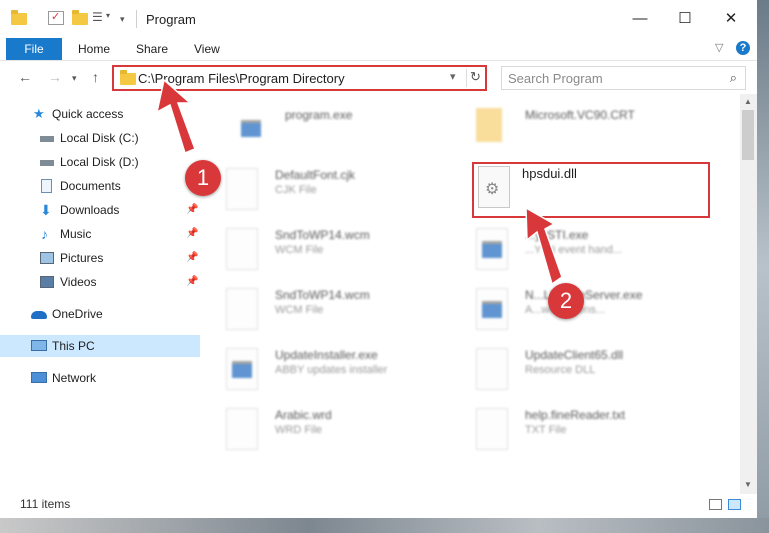  I want to click on tab-share: Share, so click(152, 49).